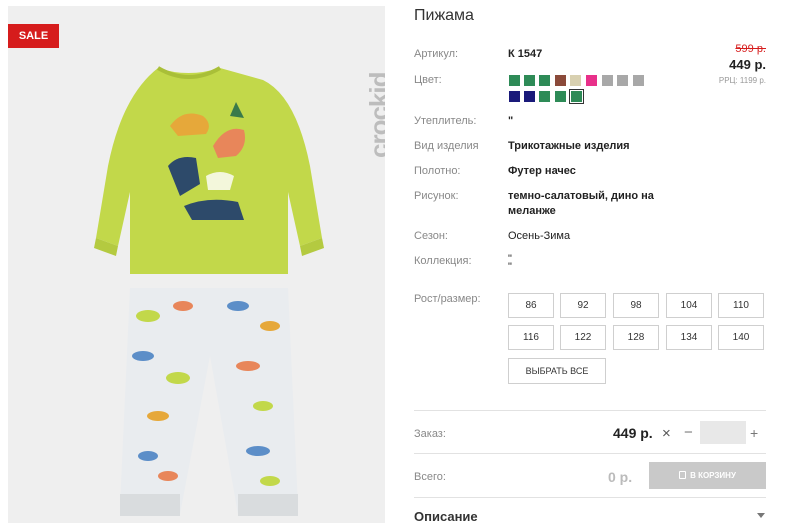 The image size is (800, 523). What do you see at coordinates (532, 211) in the screenshot?
I see `print-value-line2: меланже` at bounding box center [532, 211].